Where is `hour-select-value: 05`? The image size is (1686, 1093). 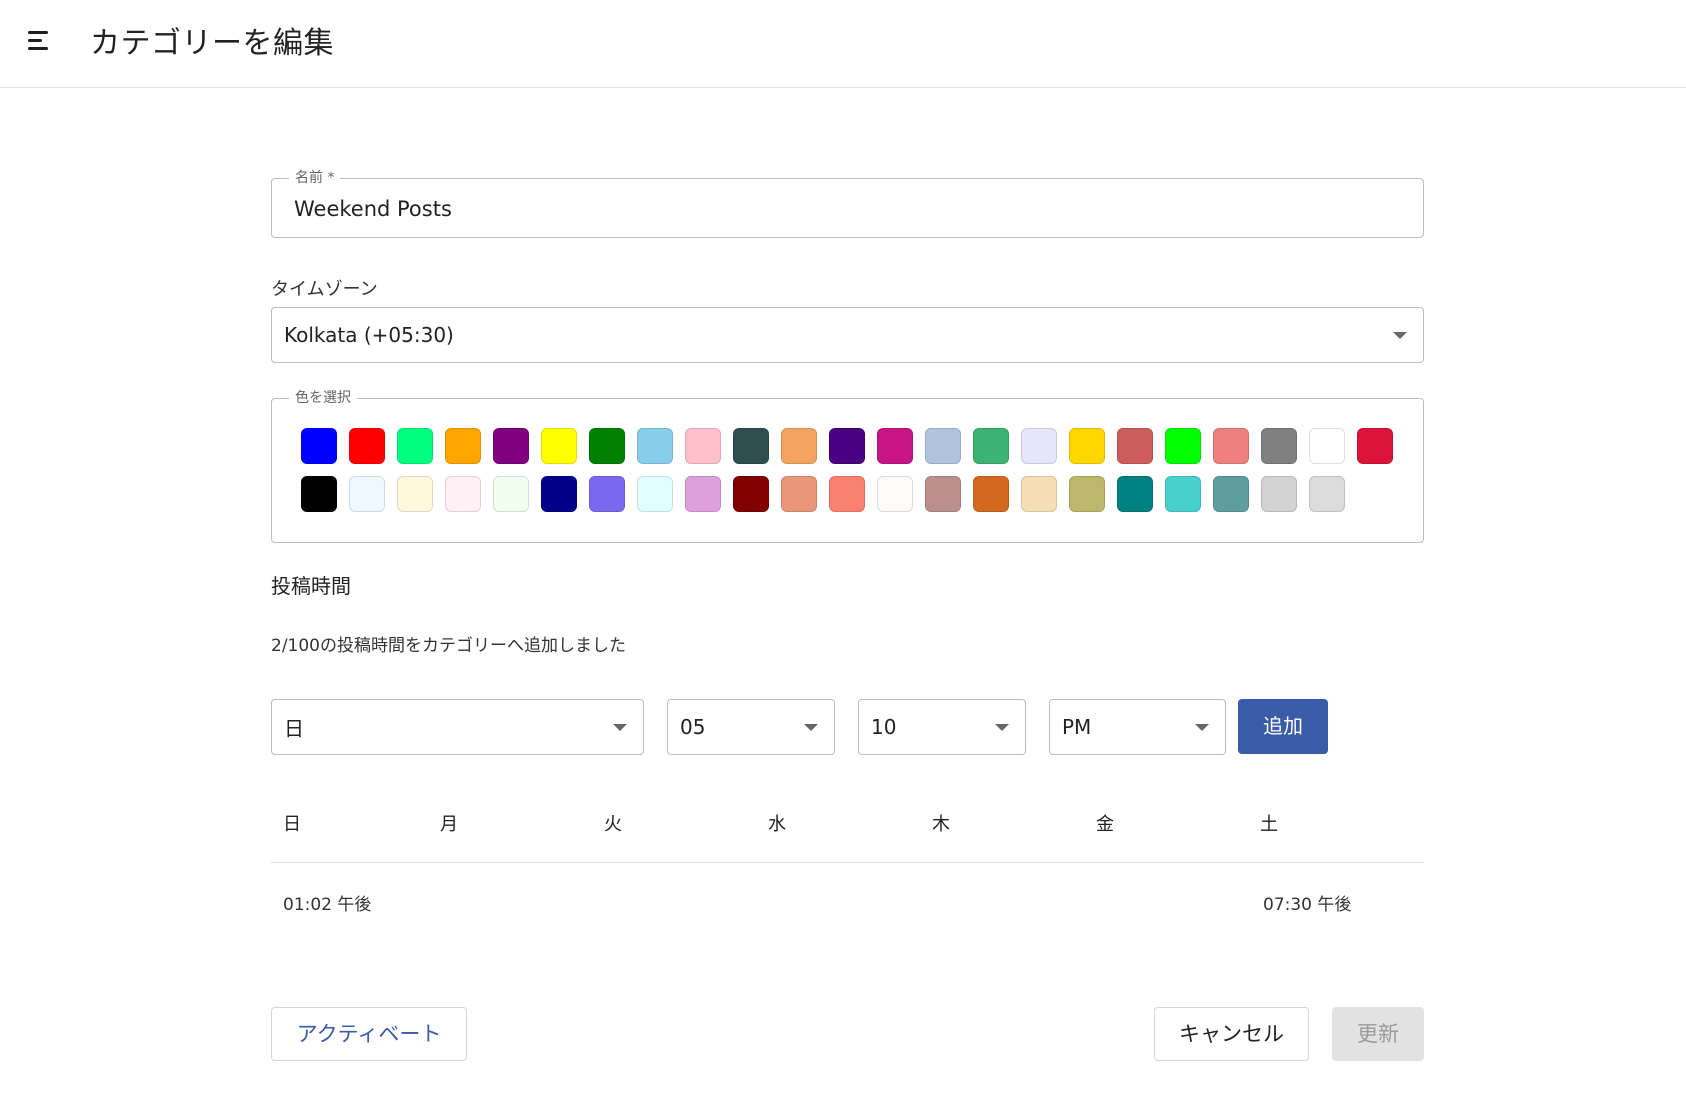 hour-select-value: 05 is located at coordinates (693, 727).